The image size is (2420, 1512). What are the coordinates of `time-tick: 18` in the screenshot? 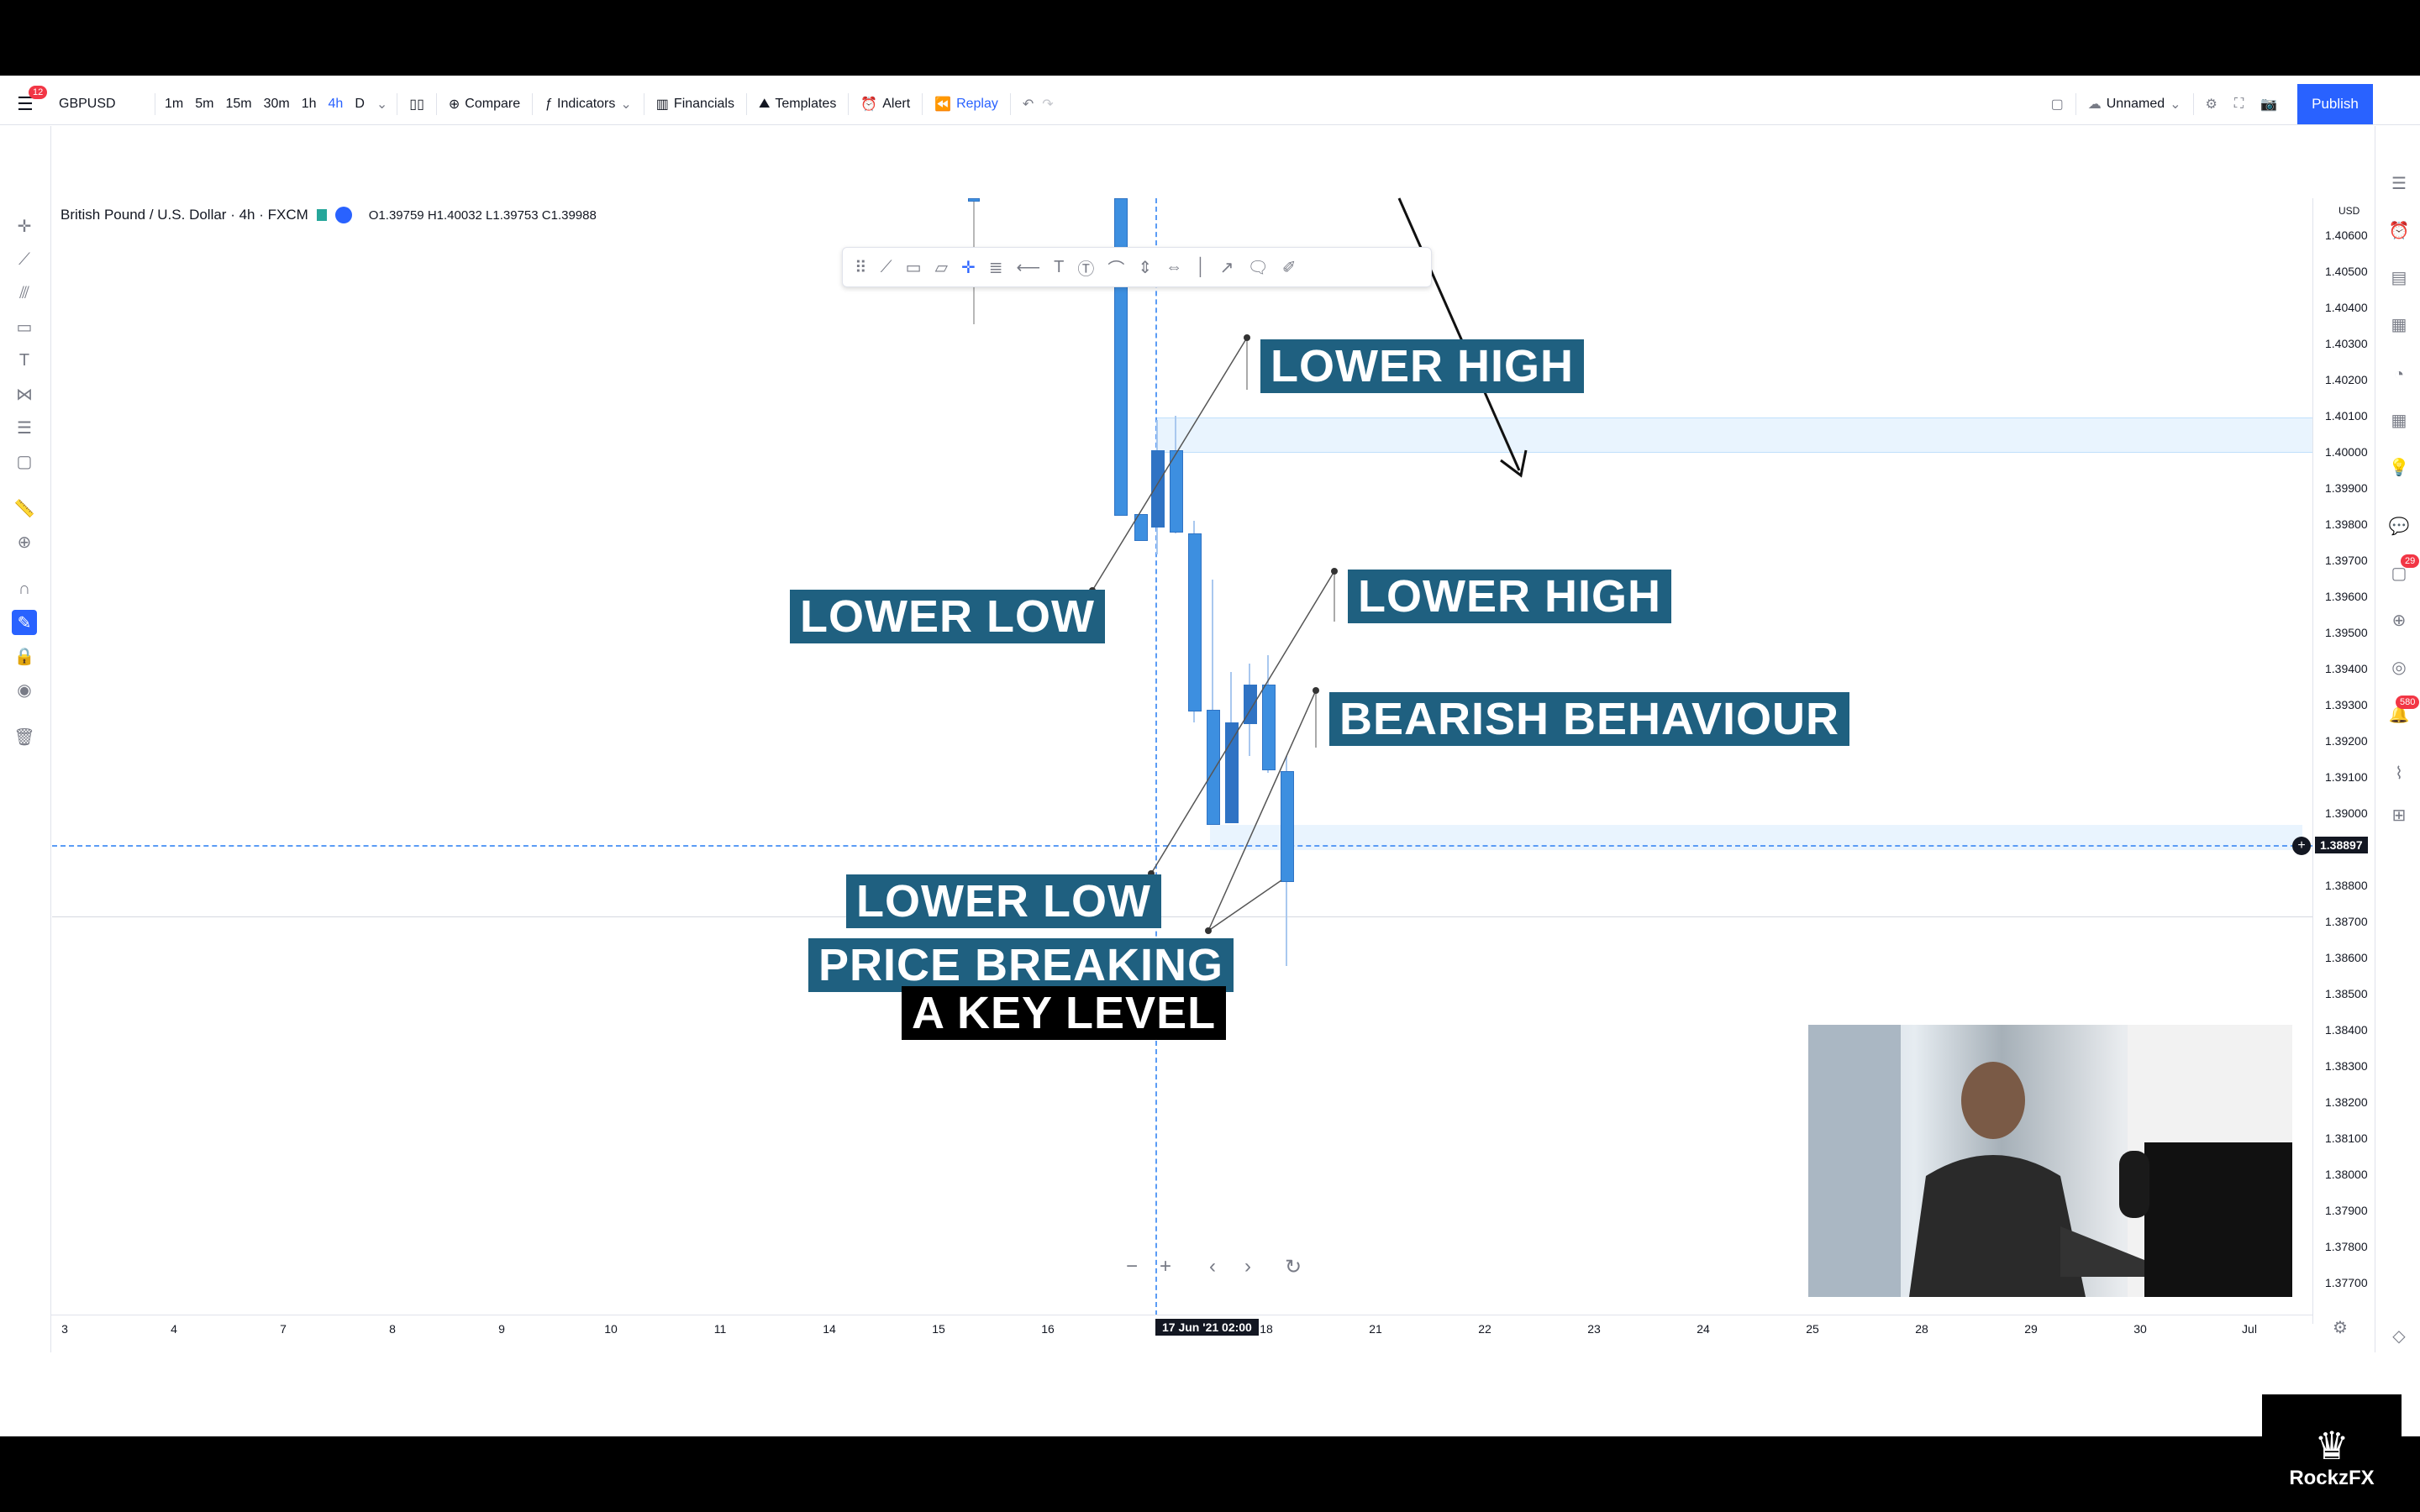 It's located at (1266, 1329).